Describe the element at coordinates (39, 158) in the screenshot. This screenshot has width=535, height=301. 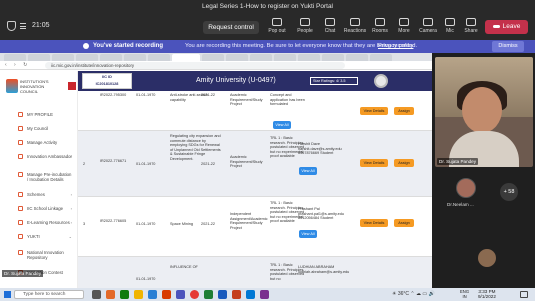
I see `sidebar-item-innovation-ambassador: Innovation Ambassador ›` at that location.